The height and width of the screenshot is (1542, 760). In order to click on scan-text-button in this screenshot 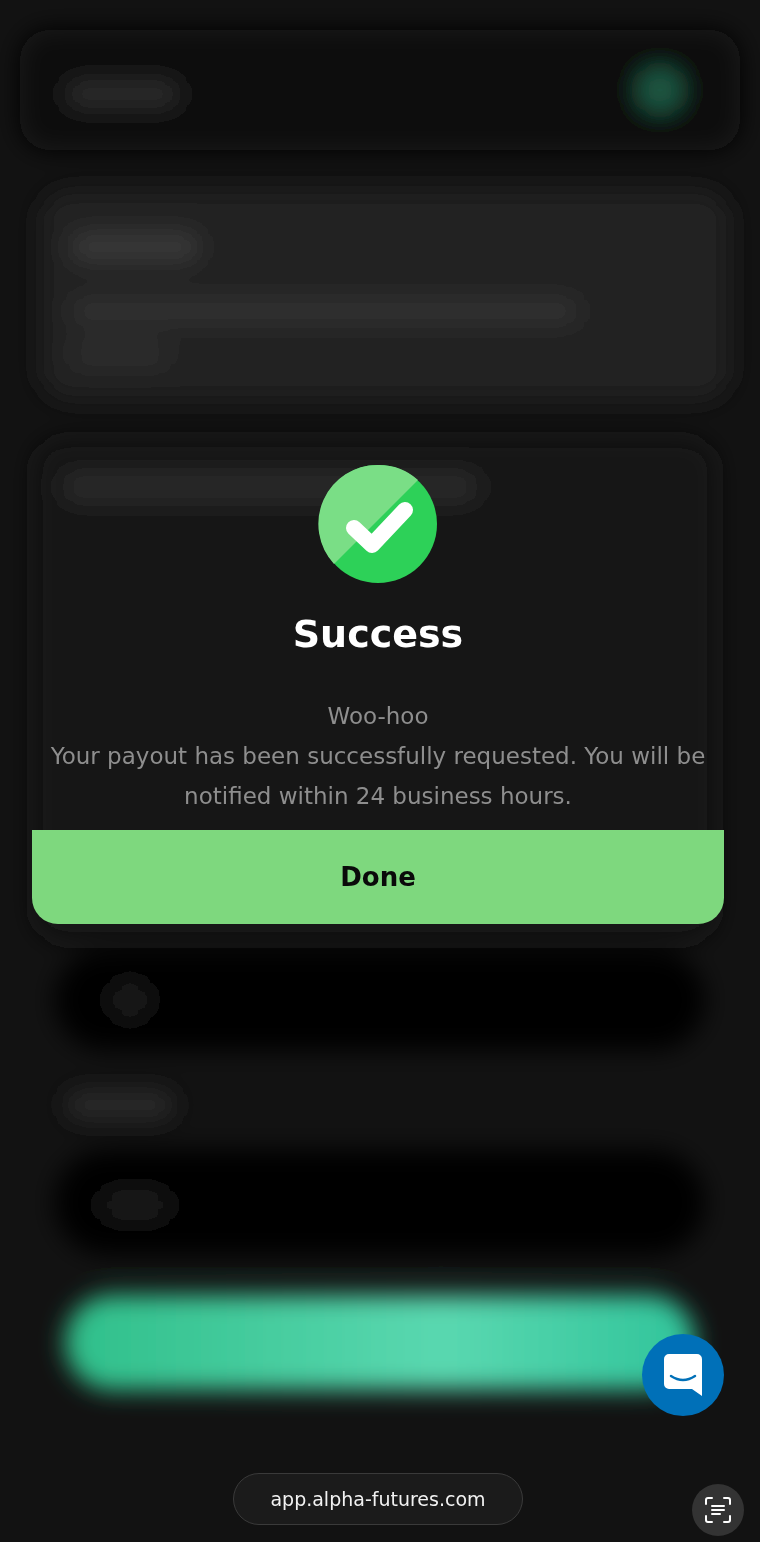, I will do `click(718, 1510)`.